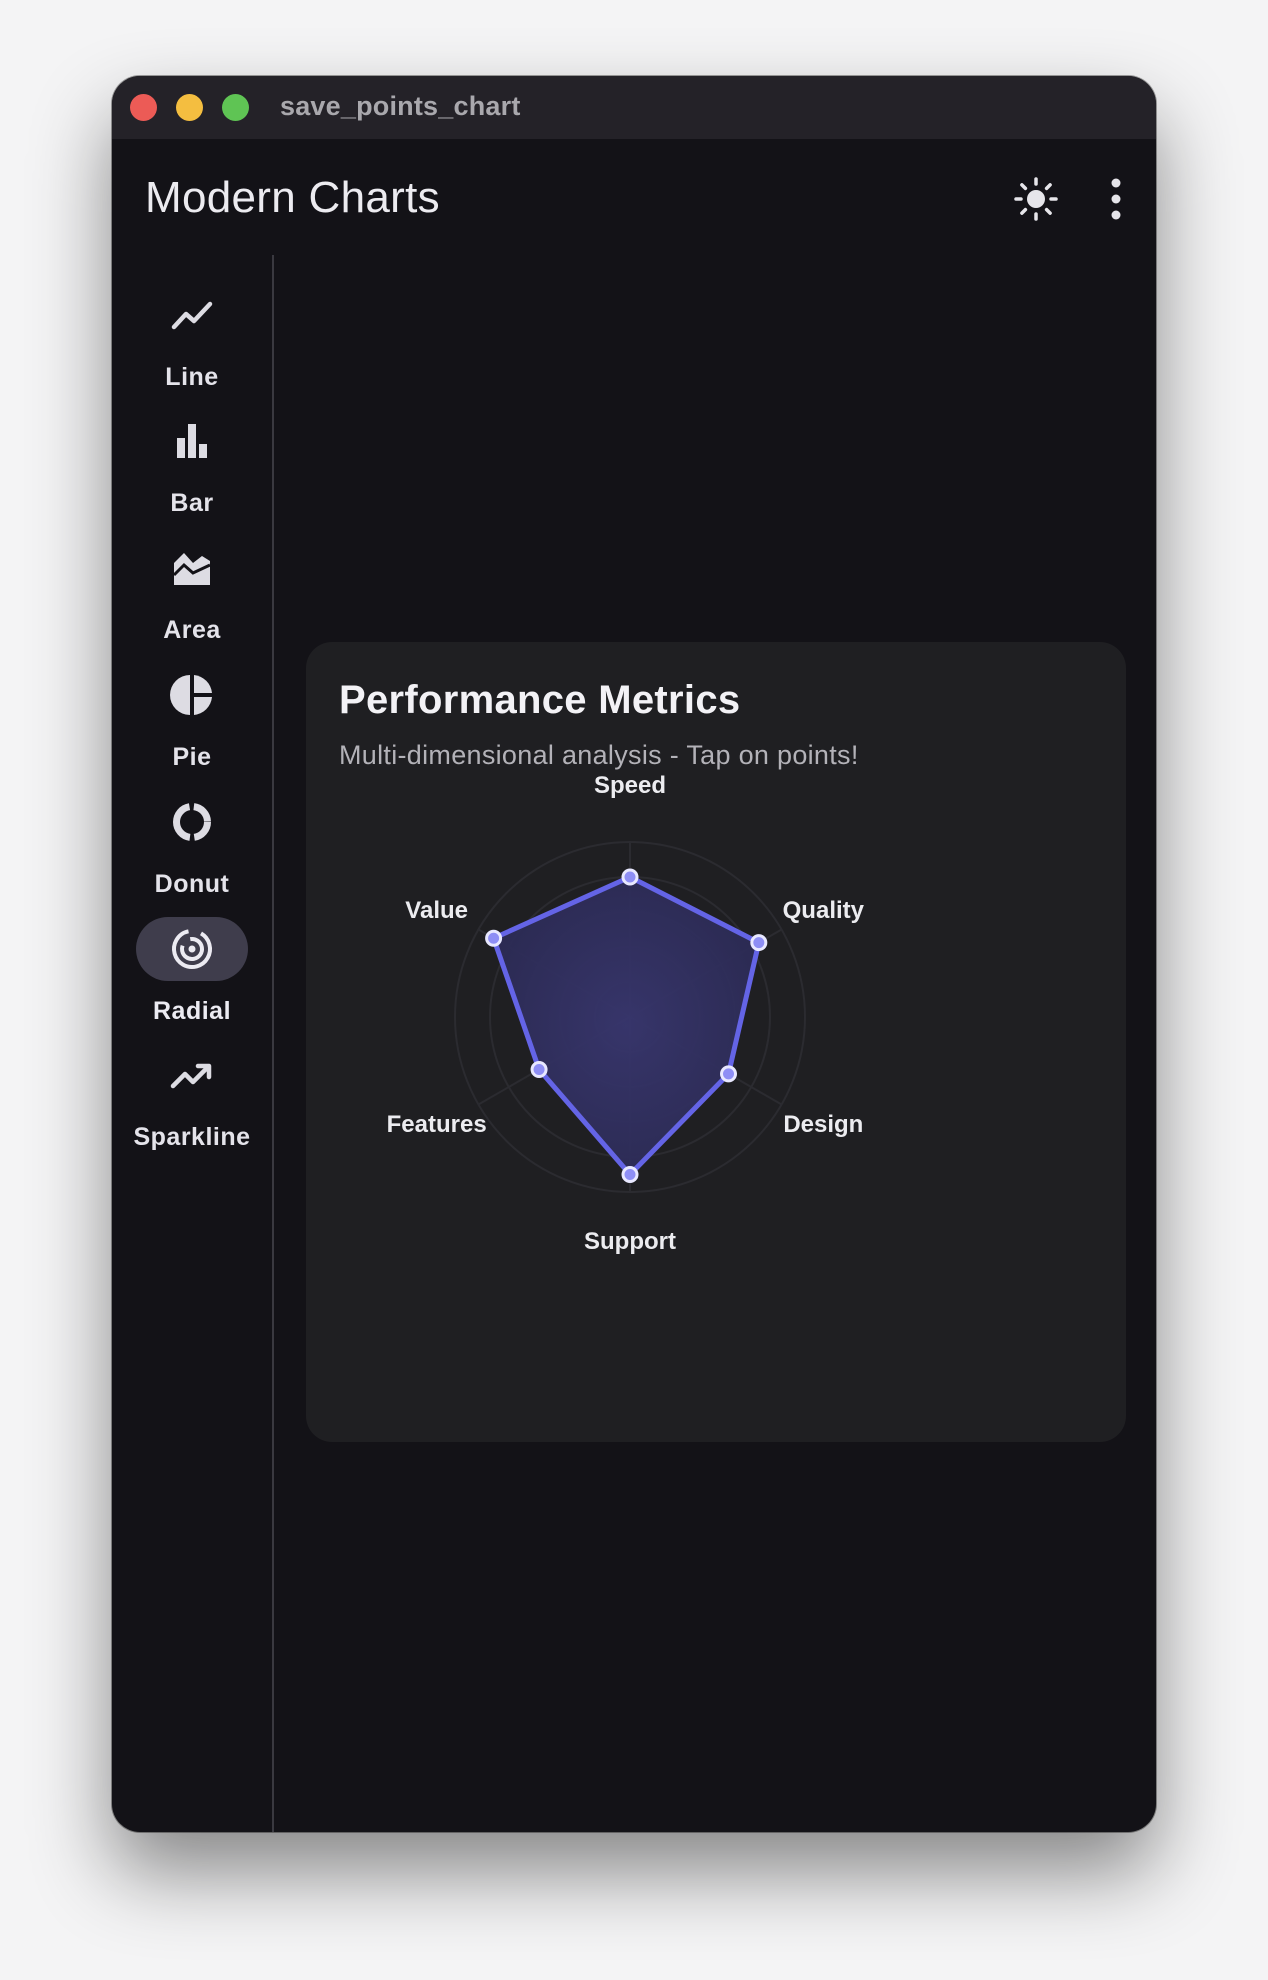 The image size is (1268, 1980). I want to click on close-window-button, so click(143, 107).